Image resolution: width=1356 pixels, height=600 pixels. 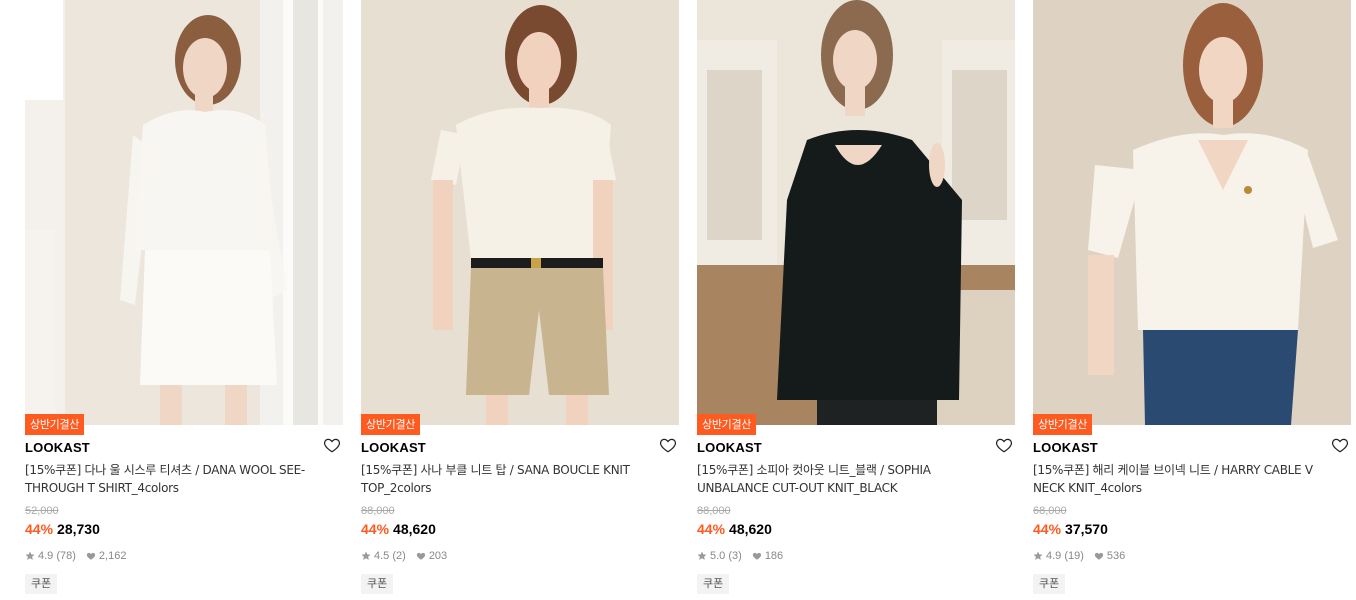 What do you see at coordinates (1116, 556) in the screenshot?
I see `like-count: 536` at bounding box center [1116, 556].